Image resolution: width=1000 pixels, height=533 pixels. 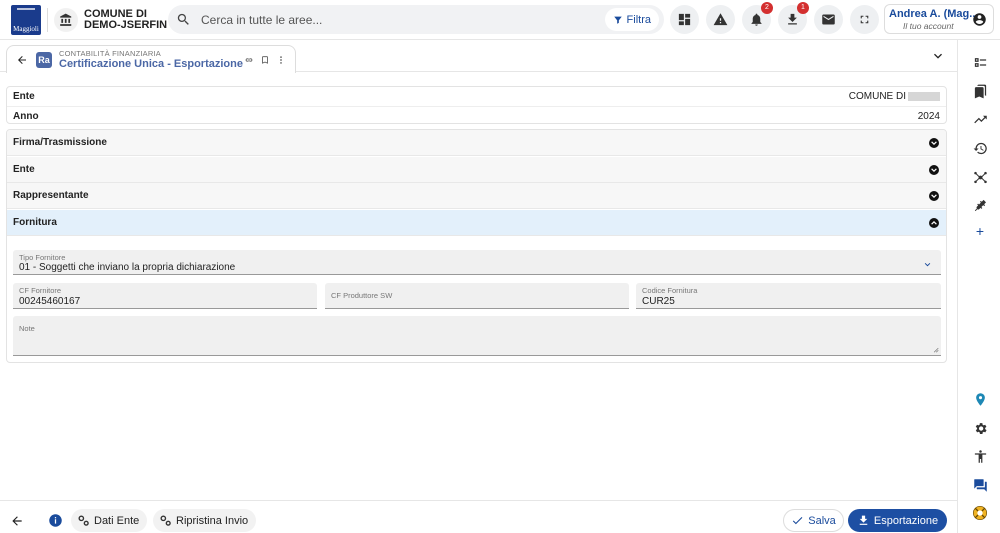 What do you see at coordinates (980, 205) in the screenshot?
I see `rail-plugin-button` at bounding box center [980, 205].